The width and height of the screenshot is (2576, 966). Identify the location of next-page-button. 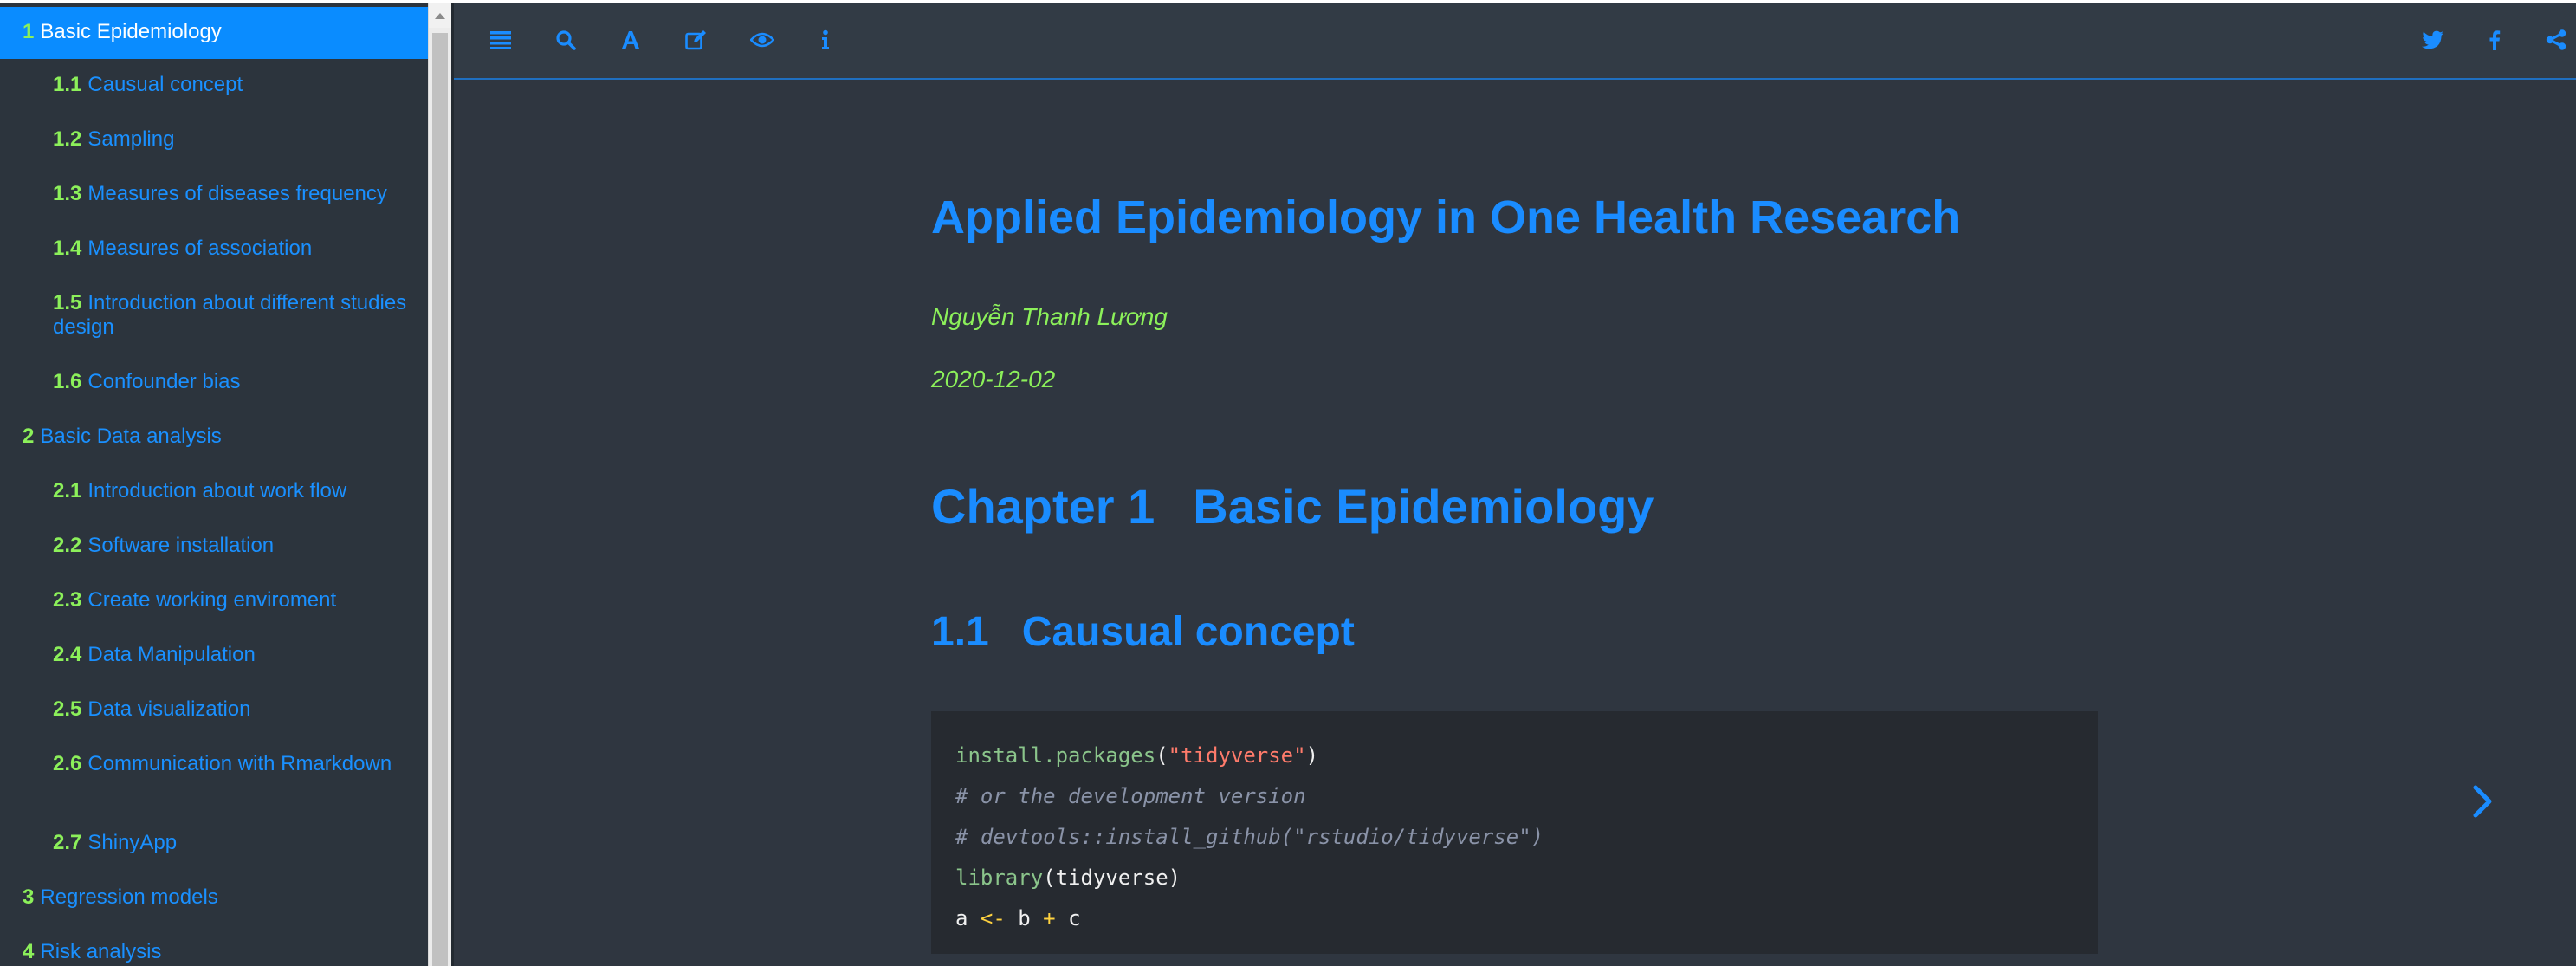
(2484, 801).